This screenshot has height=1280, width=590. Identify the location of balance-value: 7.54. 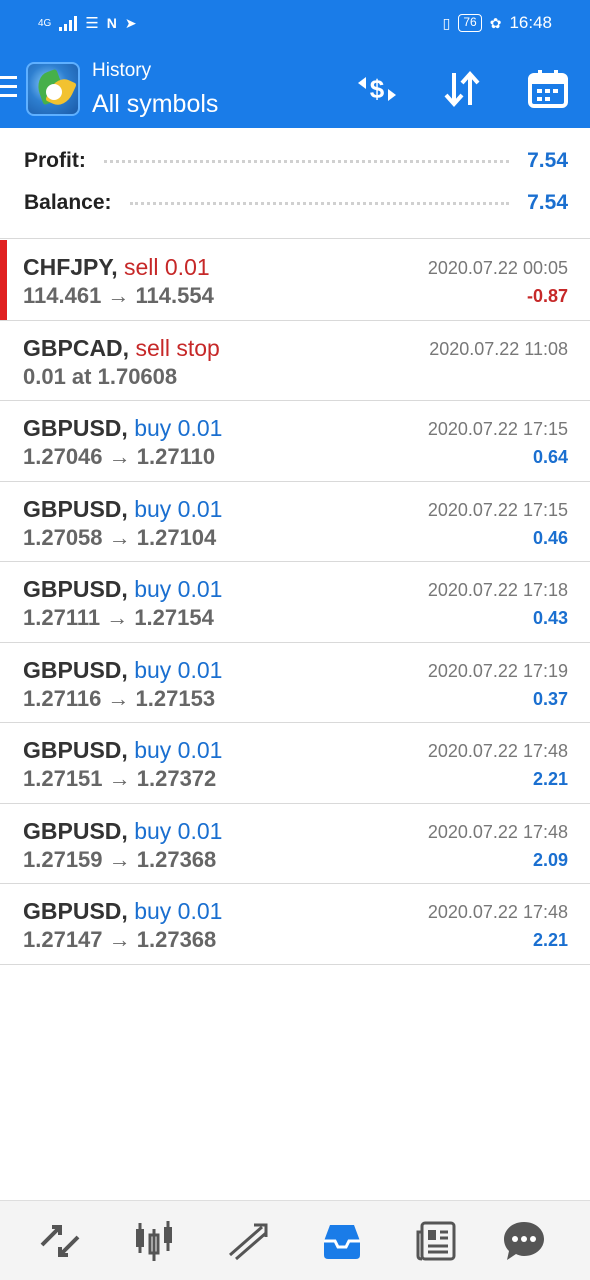
(547, 202).